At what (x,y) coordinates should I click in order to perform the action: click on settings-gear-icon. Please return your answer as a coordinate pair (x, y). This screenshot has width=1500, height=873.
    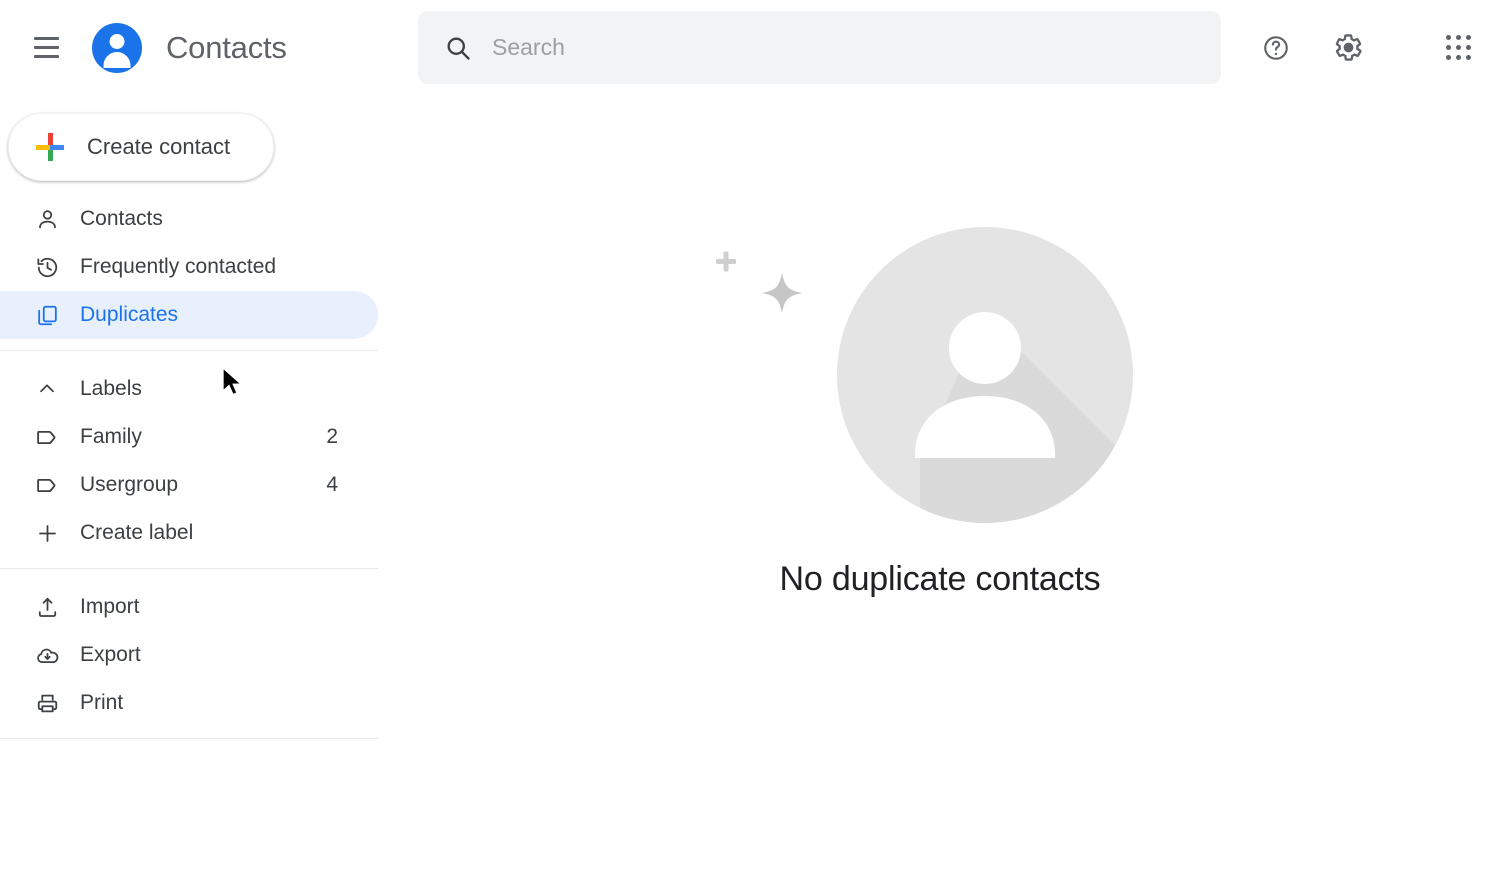
    Looking at the image, I should click on (1348, 48).